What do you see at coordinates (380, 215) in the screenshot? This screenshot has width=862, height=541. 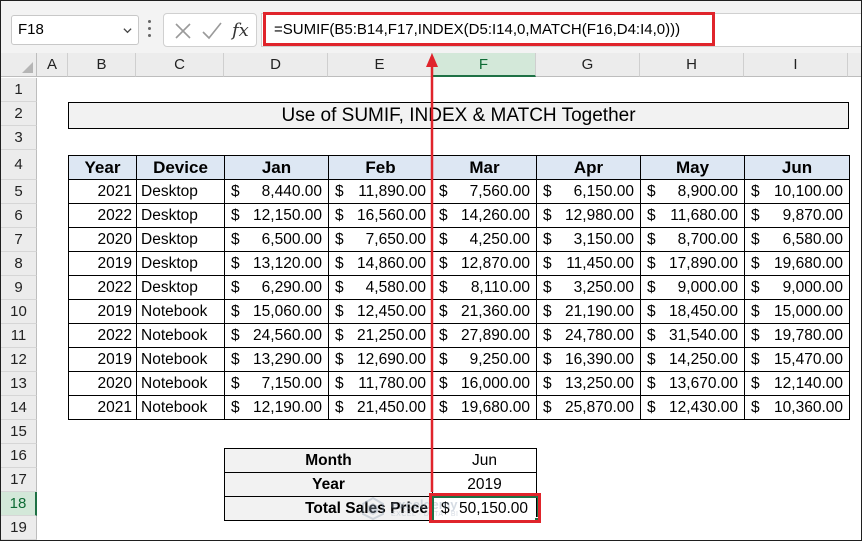 I see `sales-cell: $16,560.00` at bounding box center [380, 215].